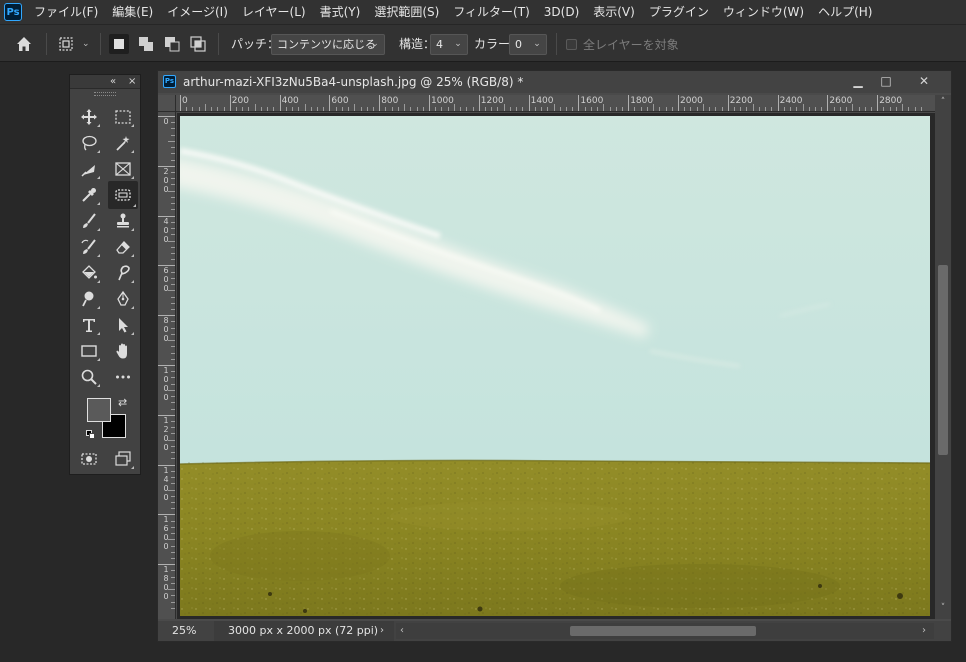  I want to click on home-button, so click(24, 44).